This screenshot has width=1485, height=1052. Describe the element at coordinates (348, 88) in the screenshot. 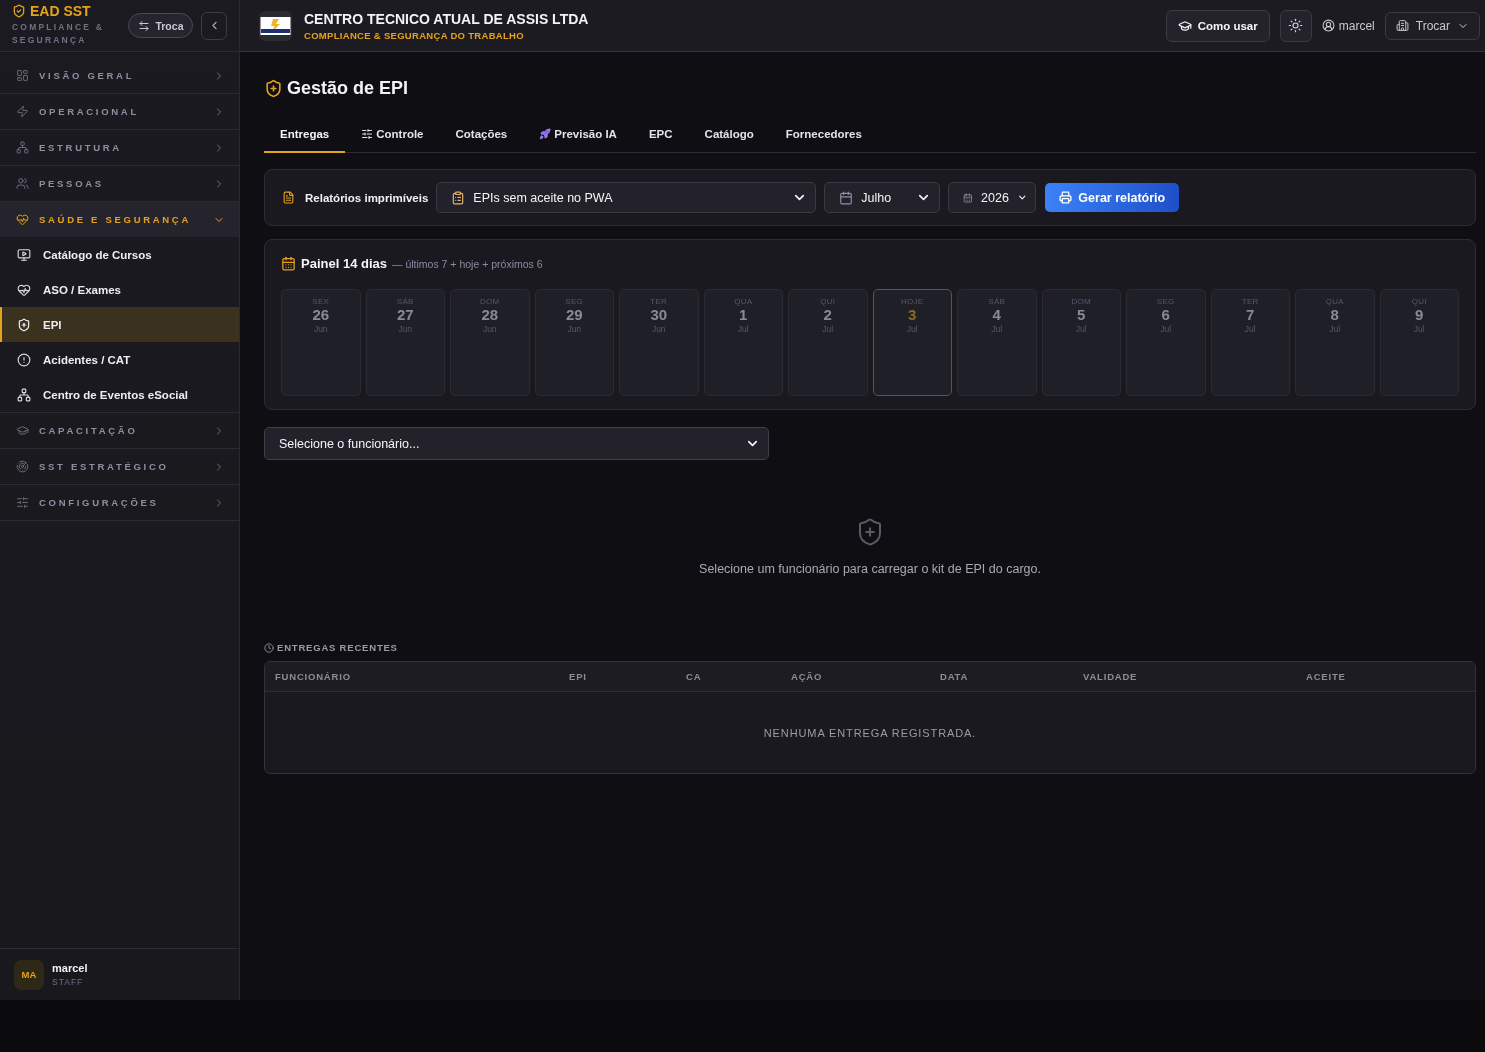

I see `page-title: Gestão de EPI` at that location.